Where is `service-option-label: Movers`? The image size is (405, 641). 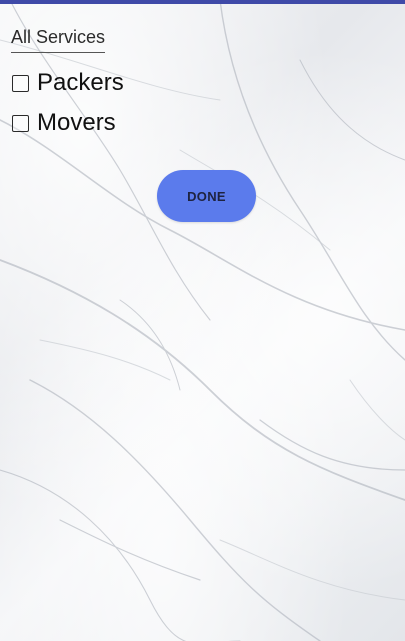 service-option-label: Movers is located at coordinates (76, 122).